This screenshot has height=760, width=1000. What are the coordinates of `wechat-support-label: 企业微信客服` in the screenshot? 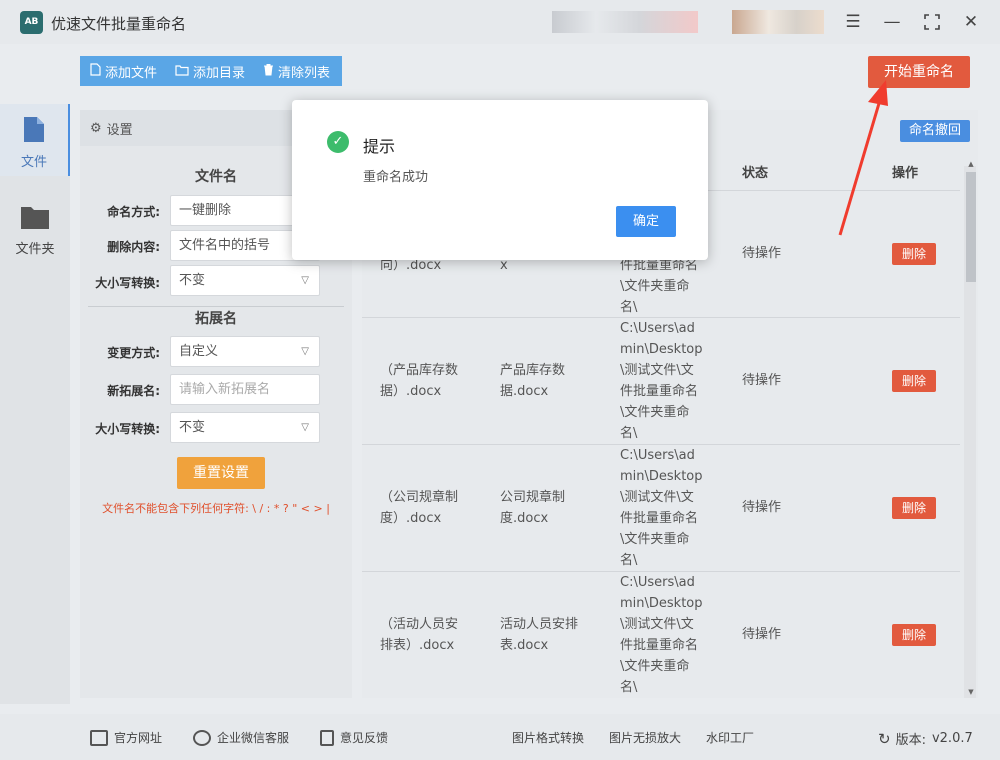 It's located at (253, 738).